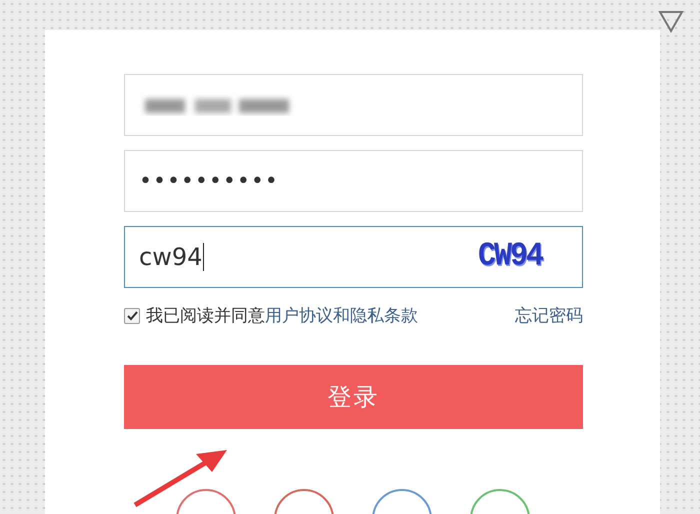 This screenshot has width=700, height=514. Describe the element at coordinates (209, 181) in the screenshot. I see `password-value: ••••••••••` at that location.